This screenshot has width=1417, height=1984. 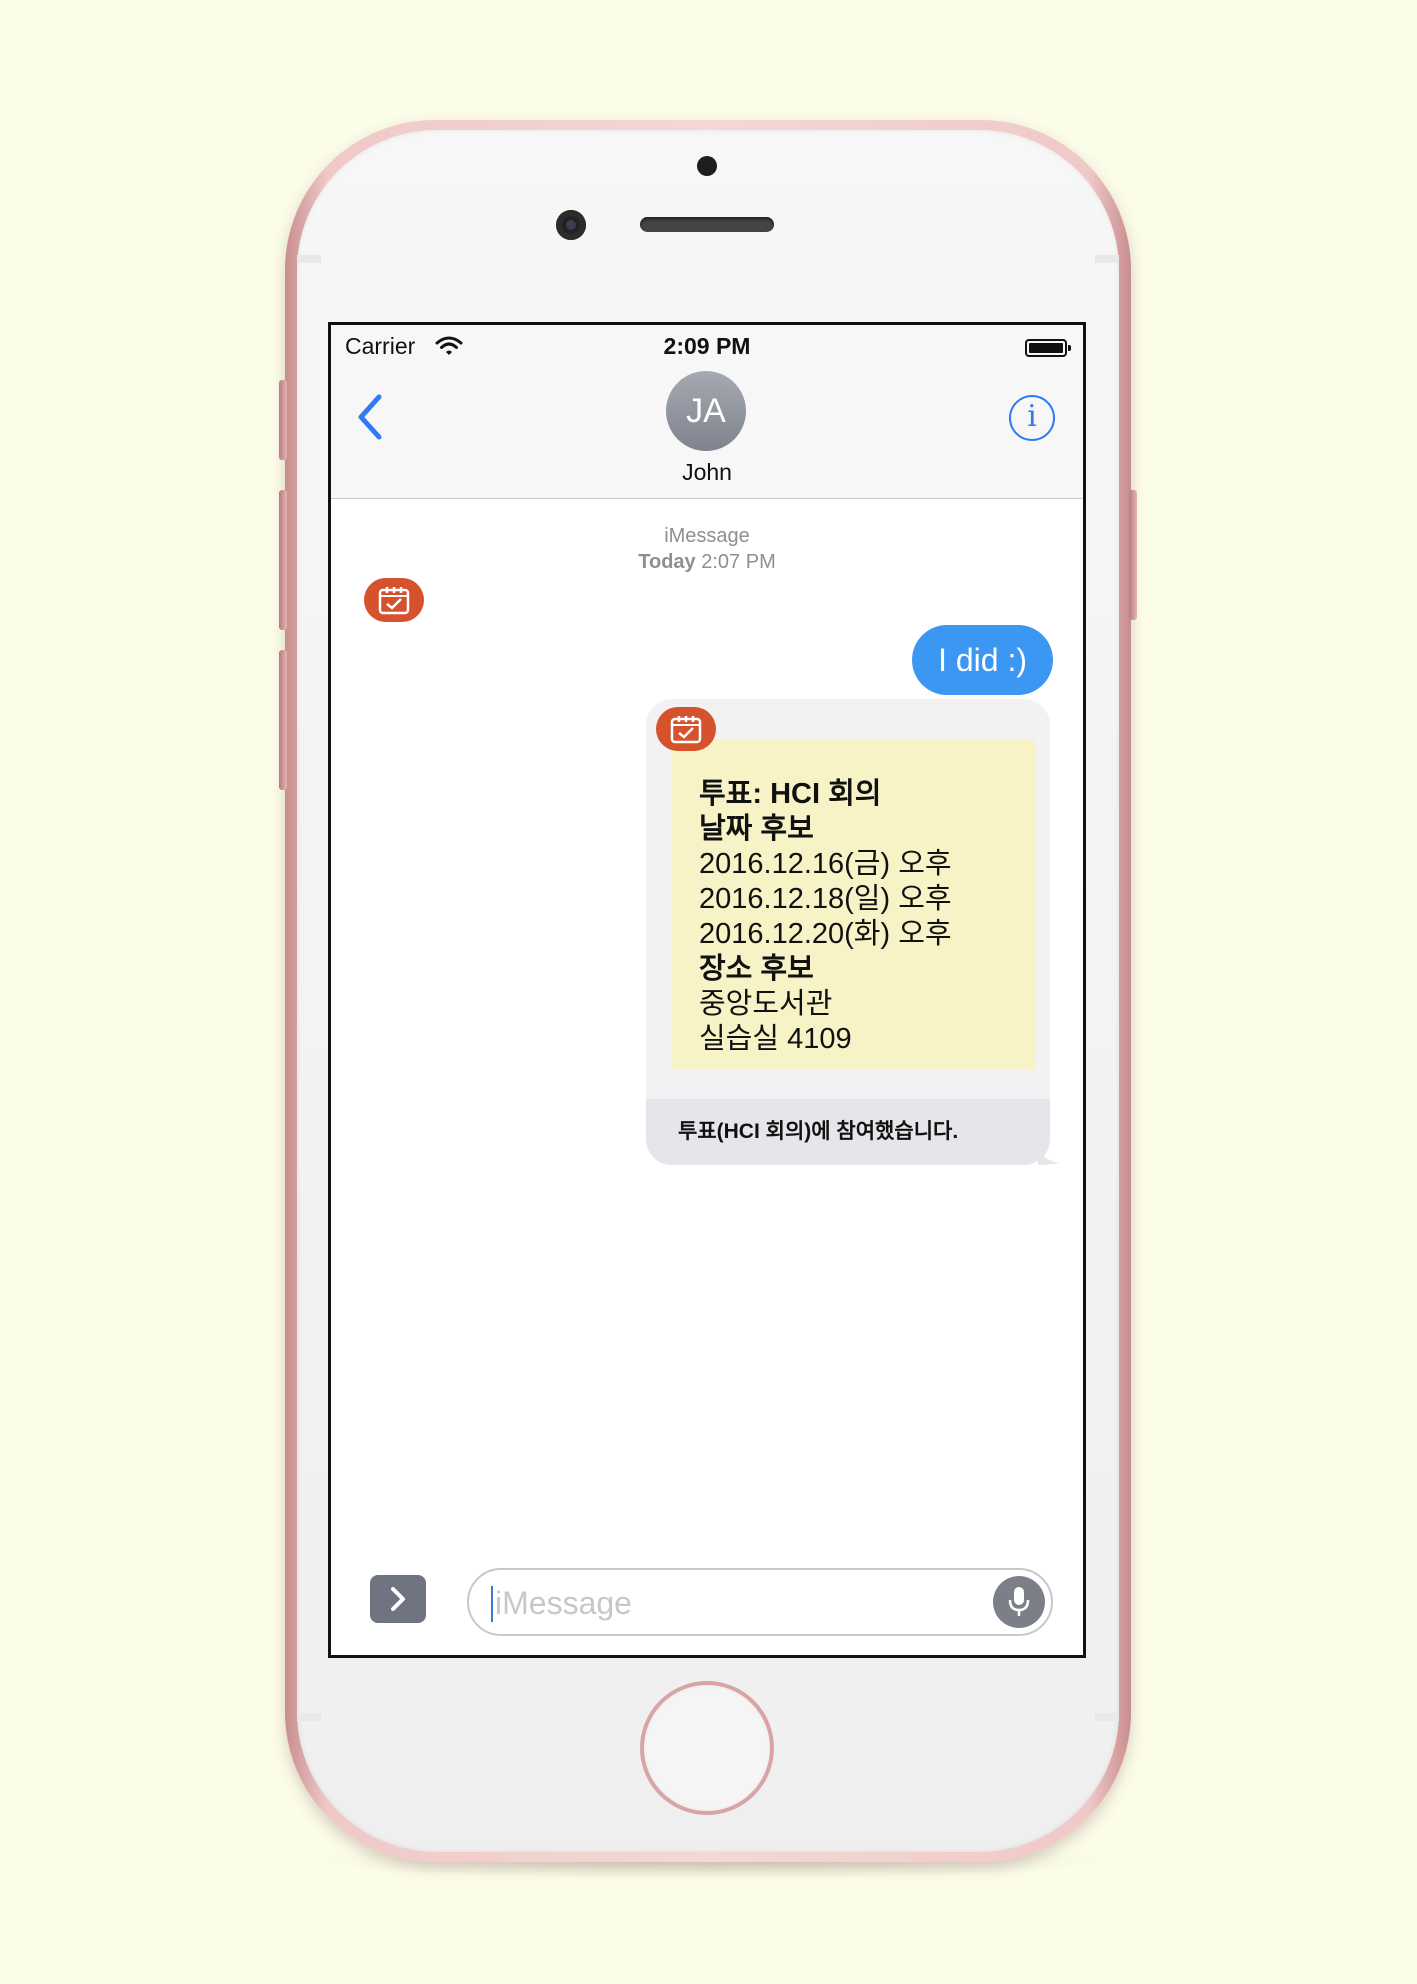 What do you see at coordinates (848, 1132) in the screenshot?
I see `poll-caption: 투표(HCI 회의)에 참여했습니다.` at bounding box center [848, 1132].